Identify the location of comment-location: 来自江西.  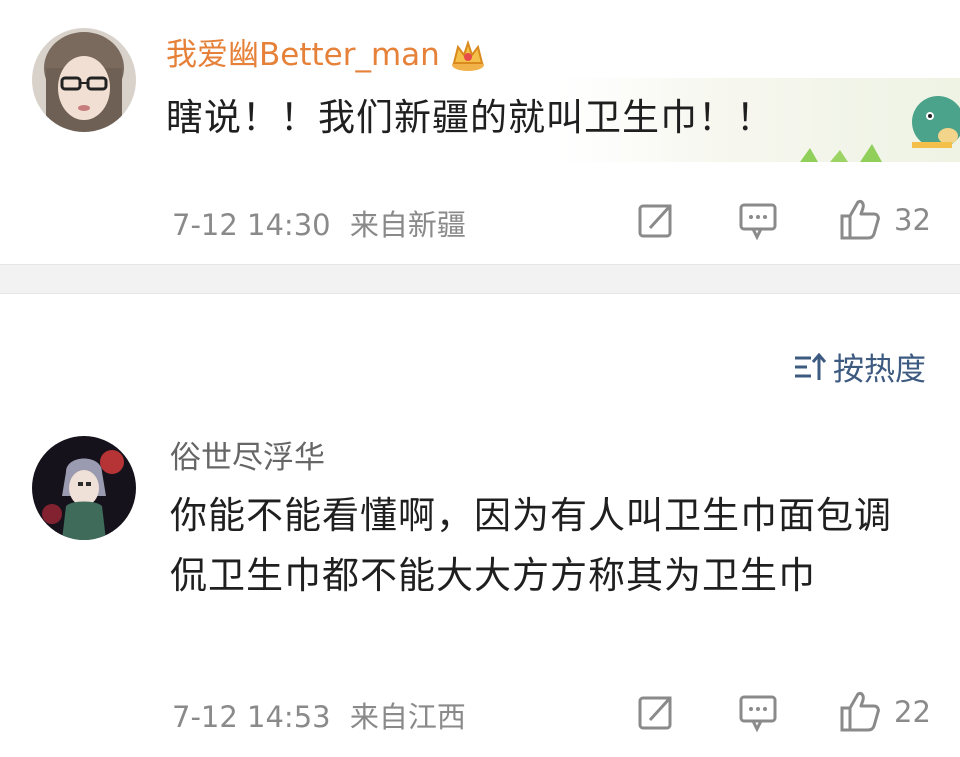
(407, 717).